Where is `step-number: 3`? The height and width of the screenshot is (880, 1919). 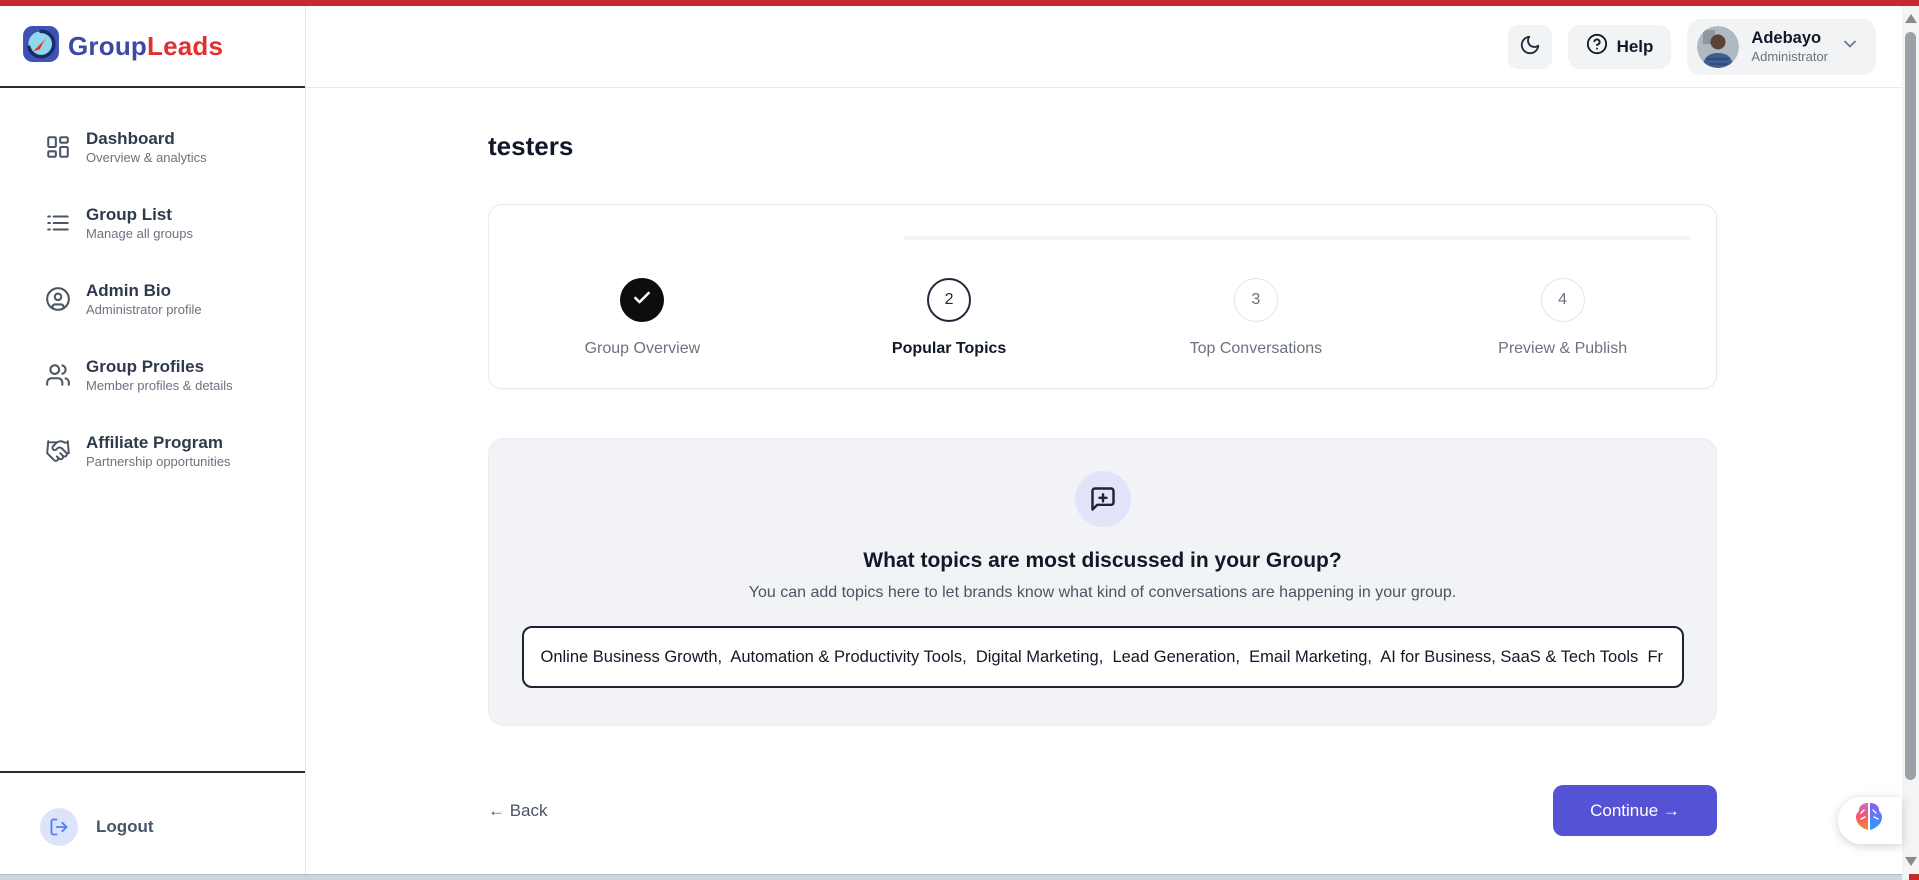 step-number: 3 is located at coordinates (1255, 300).